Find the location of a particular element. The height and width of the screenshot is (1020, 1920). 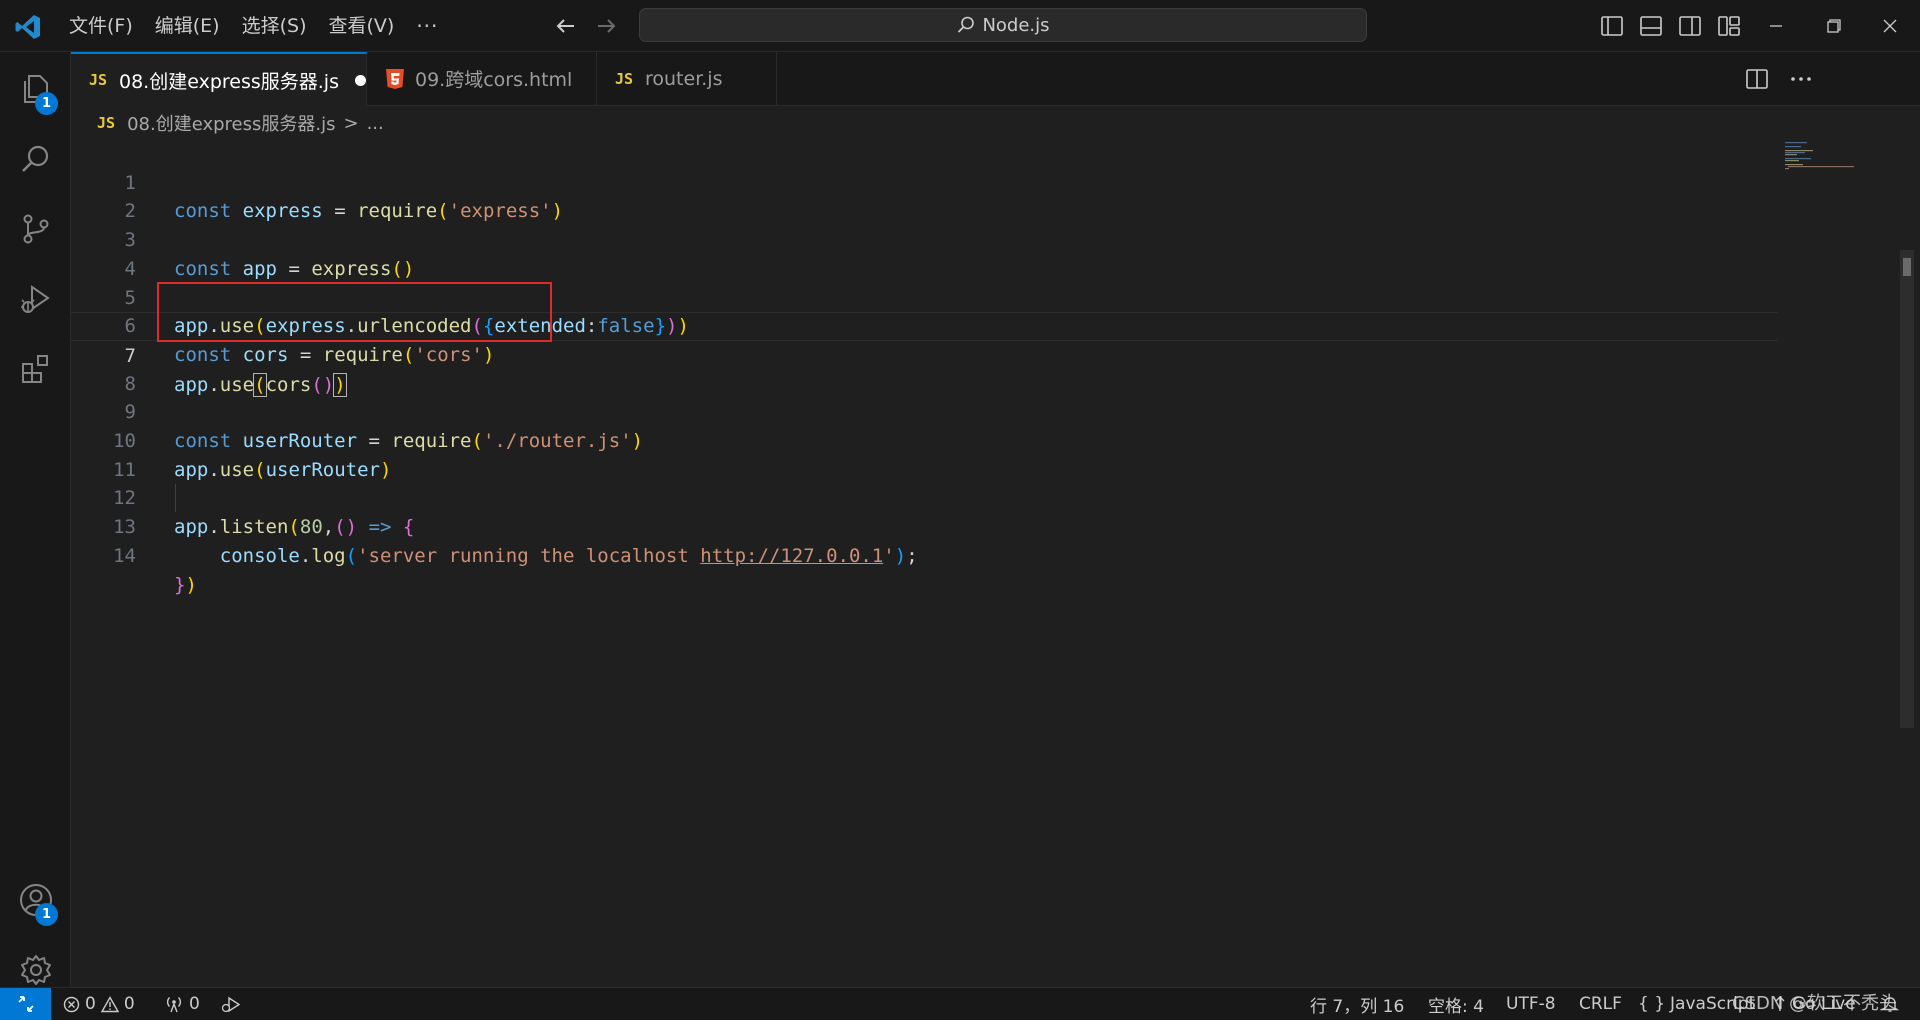

annotation-highlight-box is located at coordinates (354, 312).